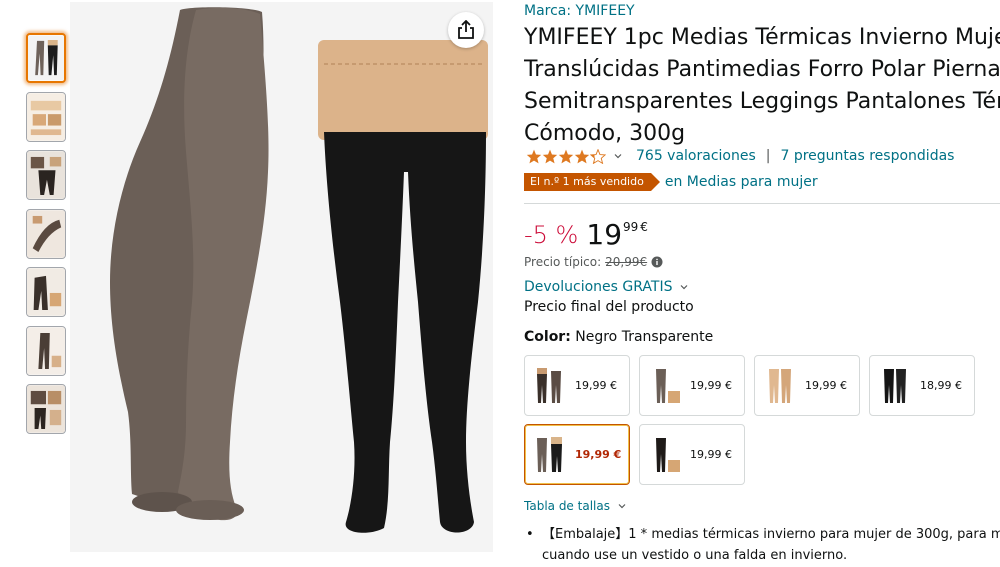  I want to click on discount-percent: -5 %, so click(551, 235).